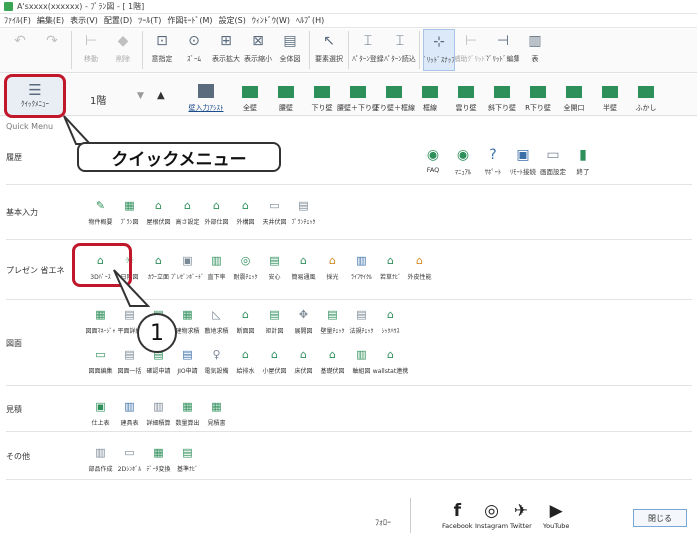 The width and height of the screenshot is (697, 538). What do you see at coordinates (322, 96) in the screenshot?
I see `wall-button: 下り壁` at bounding box center [322, 96].